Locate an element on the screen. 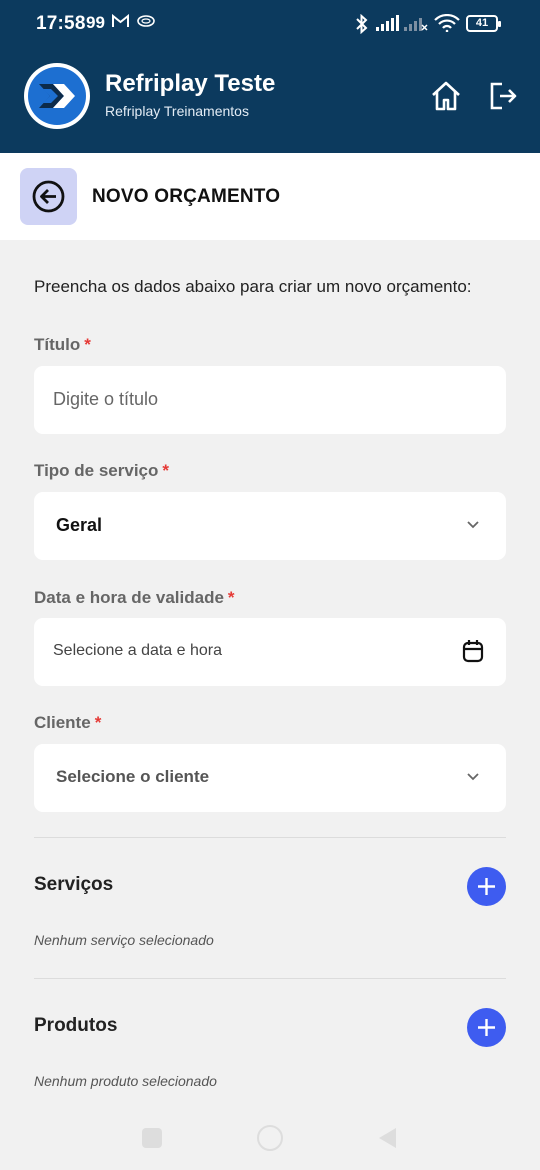 The image size is (540, 1170). logout-icon is located at coordinates (503, 96).